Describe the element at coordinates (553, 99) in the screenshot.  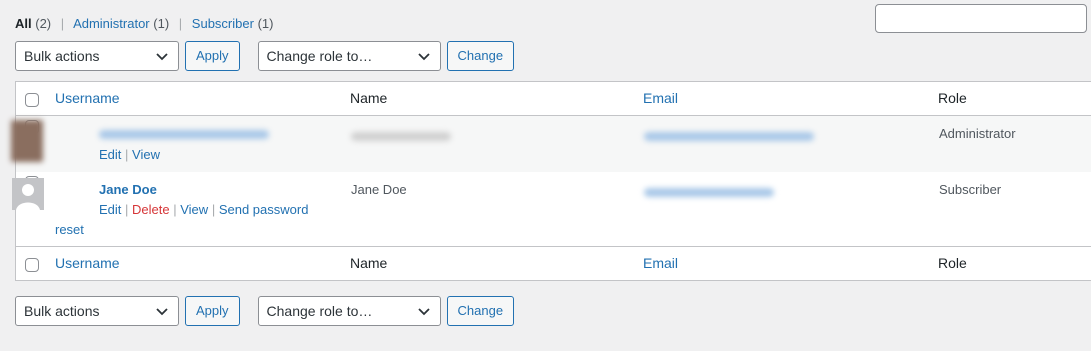
I see `table-header-row: Username Name Email Role` at that location.